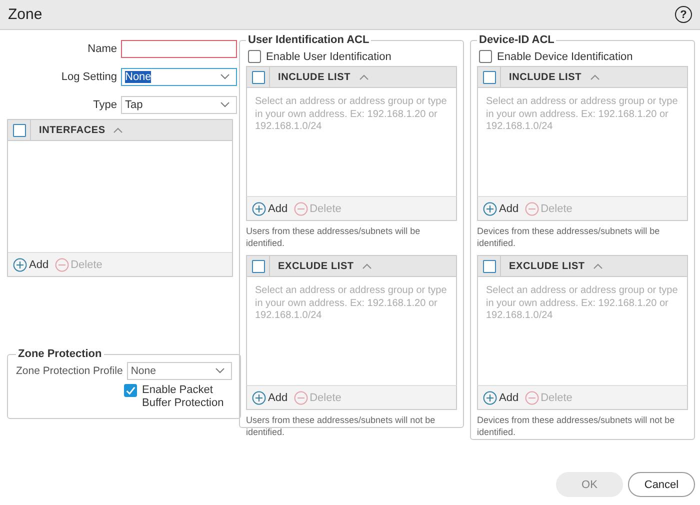  Describe the element at coordinates (104, 105) in the screenshot. I see `field-label: Type` at that location.